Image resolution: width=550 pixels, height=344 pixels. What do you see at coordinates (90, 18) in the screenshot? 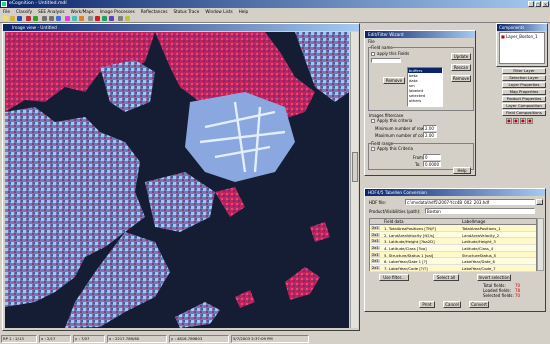
I see `select-icon` at bounding box center [90, 18].